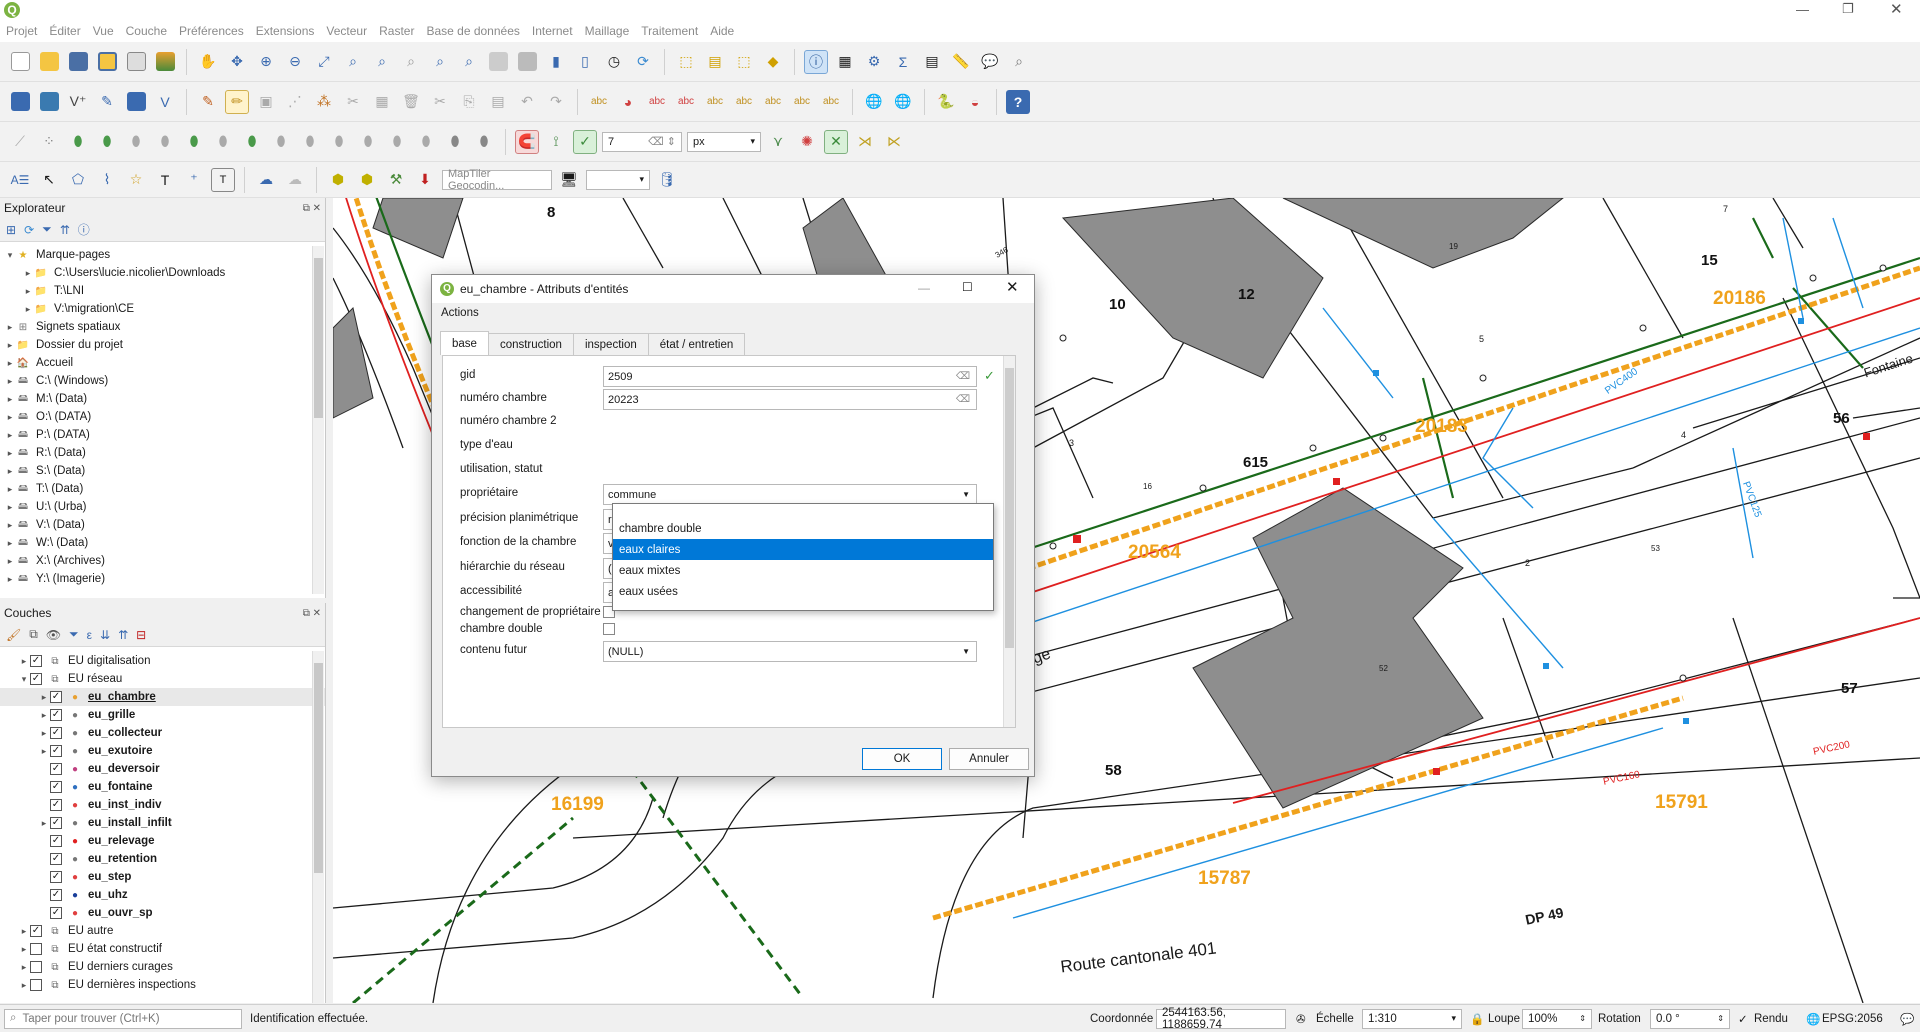 The image size is (1920, 1032). Describe the element at coordinates (669, 31) in the screenshot. I see `menu-item: Traitement` at that location.